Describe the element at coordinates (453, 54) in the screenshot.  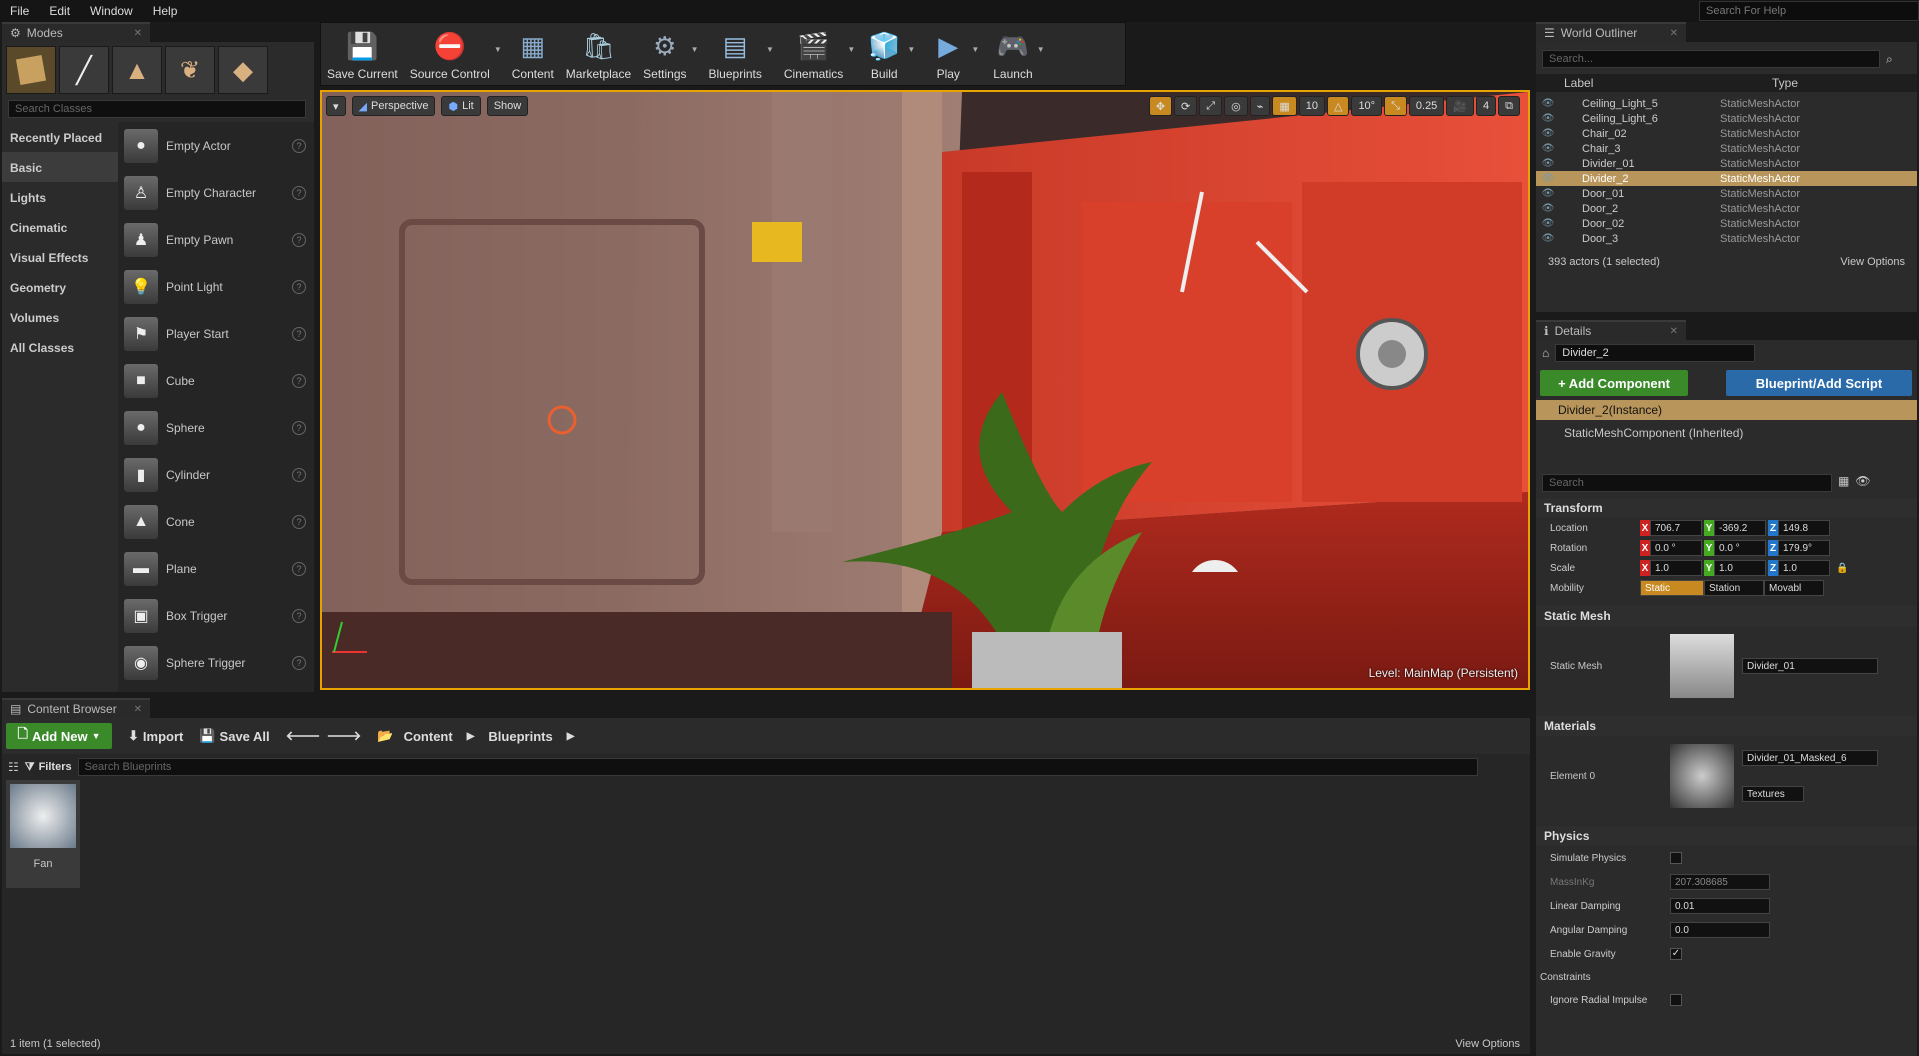
I see `source-control-button: ⛔ Source Control ▼` at that location.